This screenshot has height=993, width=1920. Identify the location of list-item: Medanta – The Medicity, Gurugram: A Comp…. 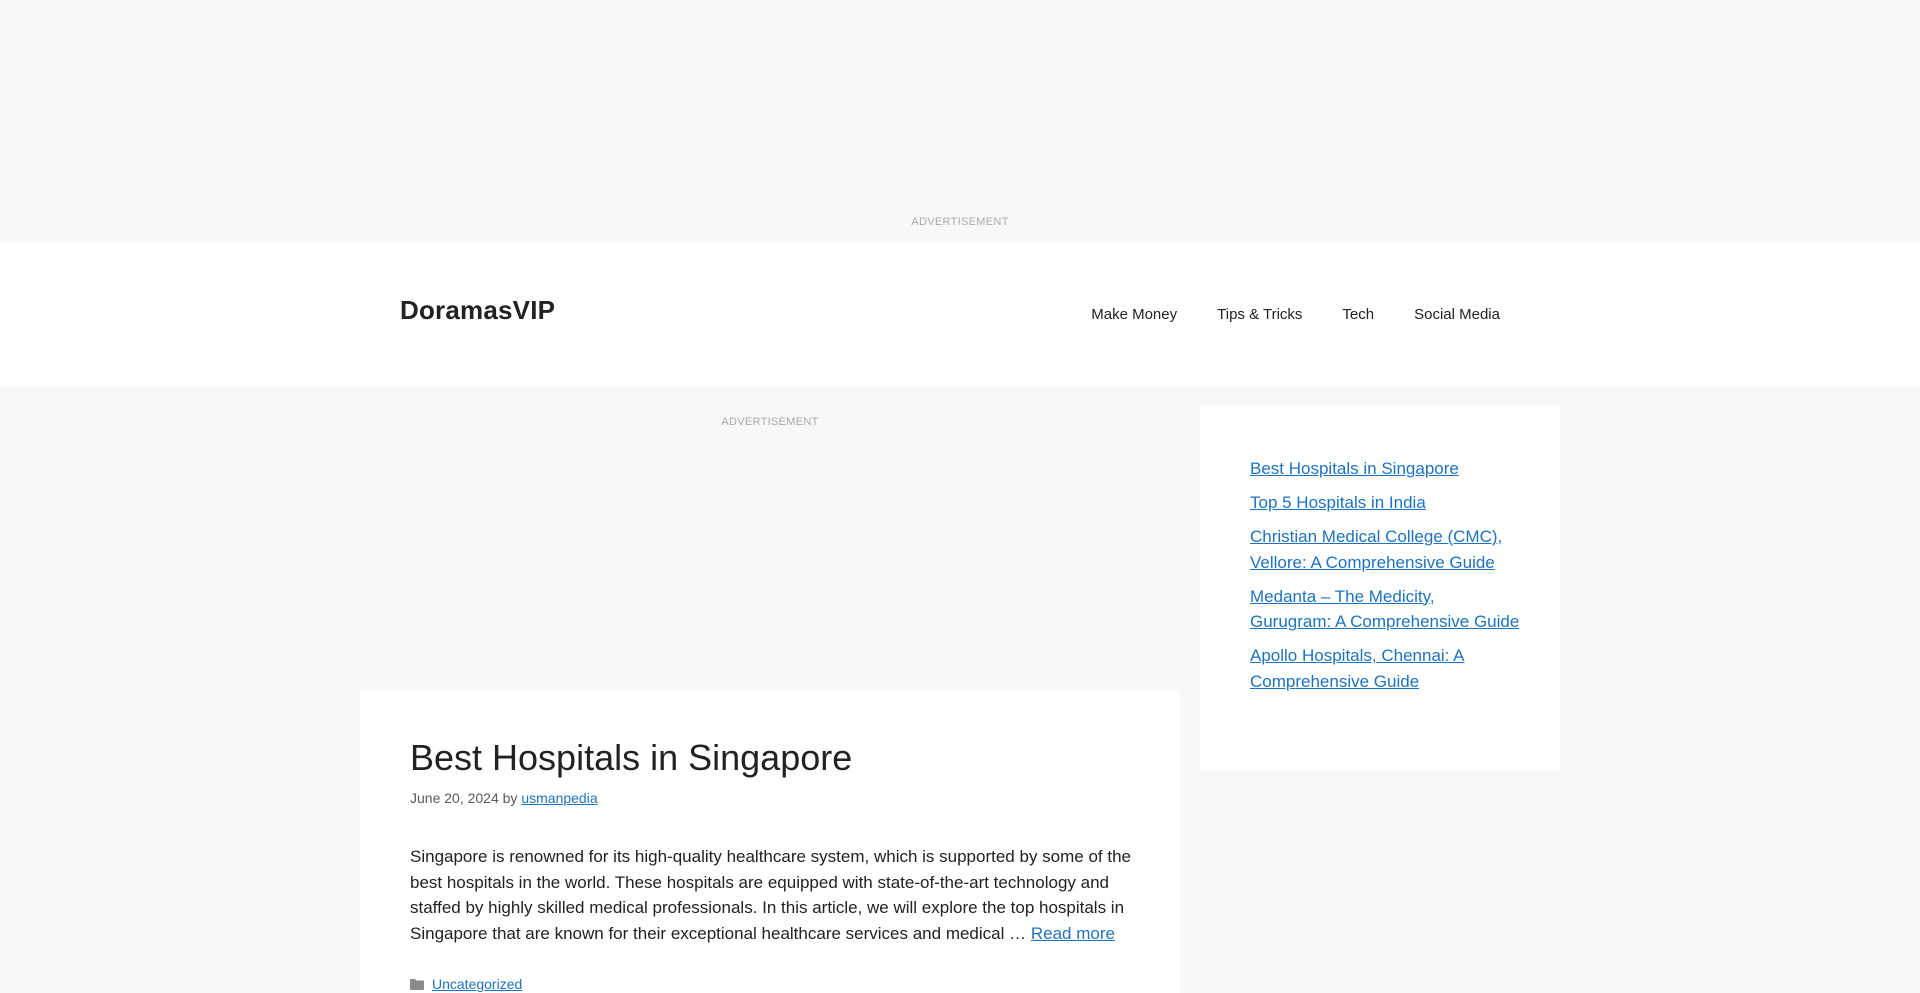
(1385, 609).